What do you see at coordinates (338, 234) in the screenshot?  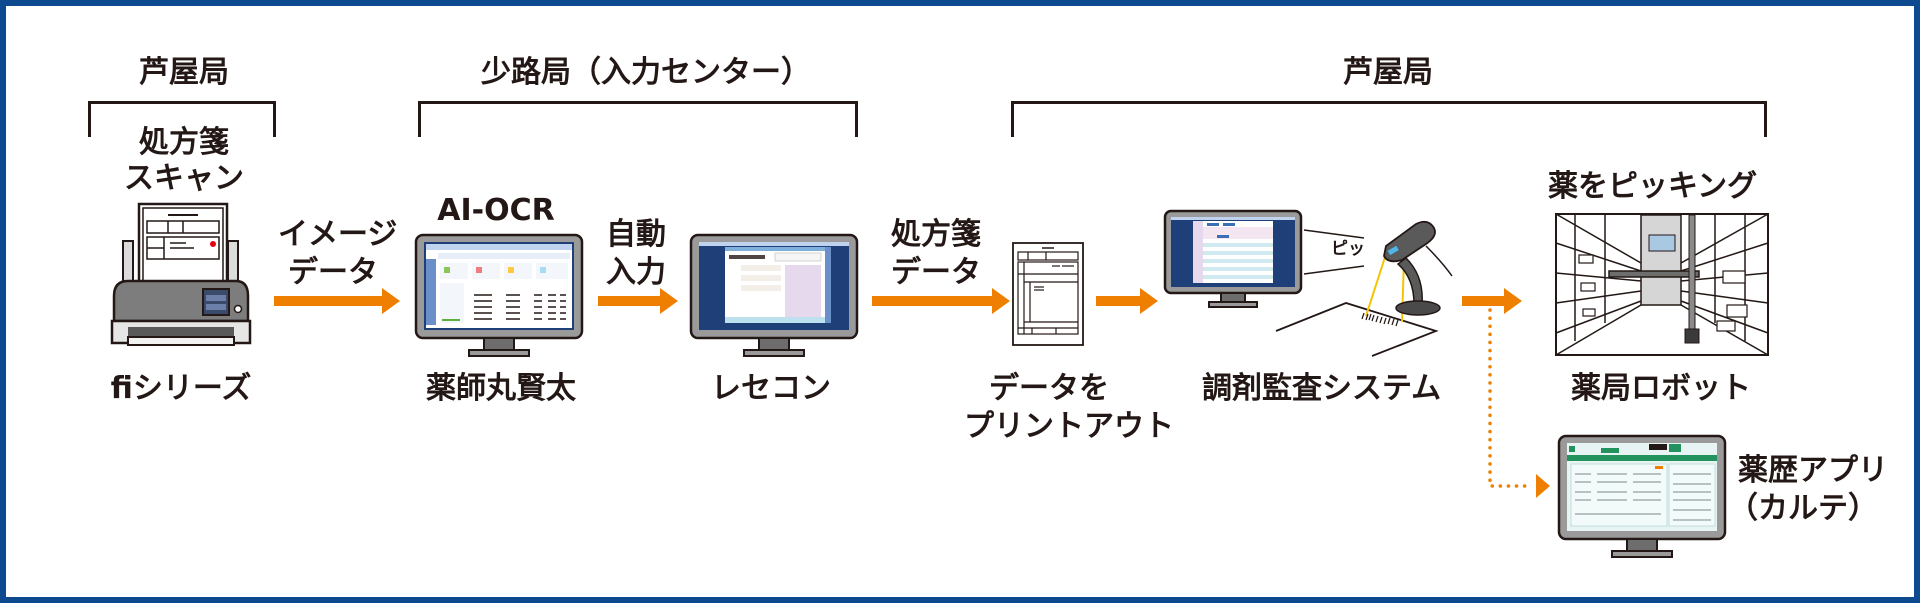 I see `edge-label-image-data-line1: イメージ` at bounding box center [338, 234].